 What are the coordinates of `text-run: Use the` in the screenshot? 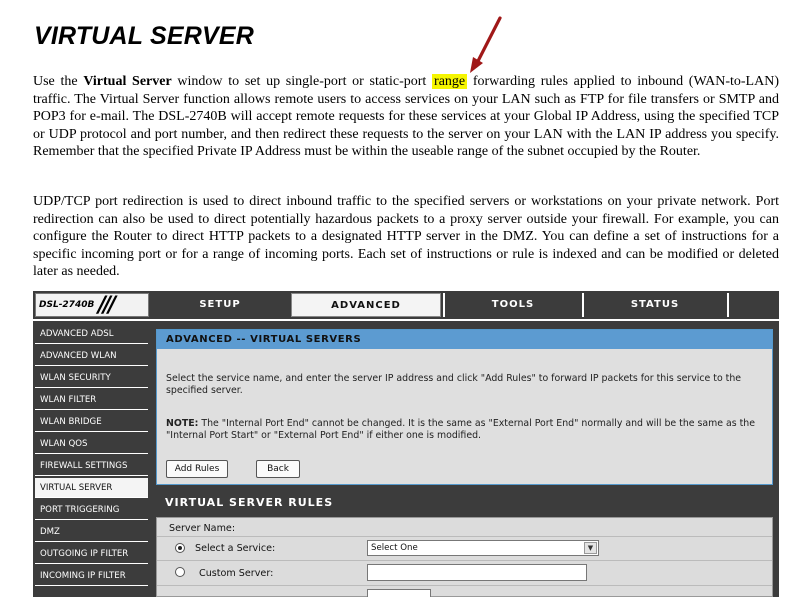 It's located at (58, 81).